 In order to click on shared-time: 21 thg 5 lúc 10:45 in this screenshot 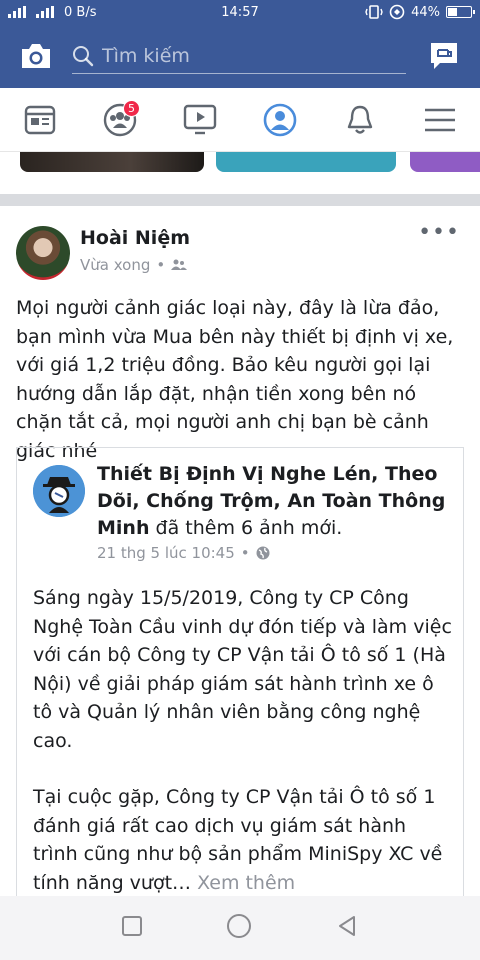, I will do `click(166, 553)`.